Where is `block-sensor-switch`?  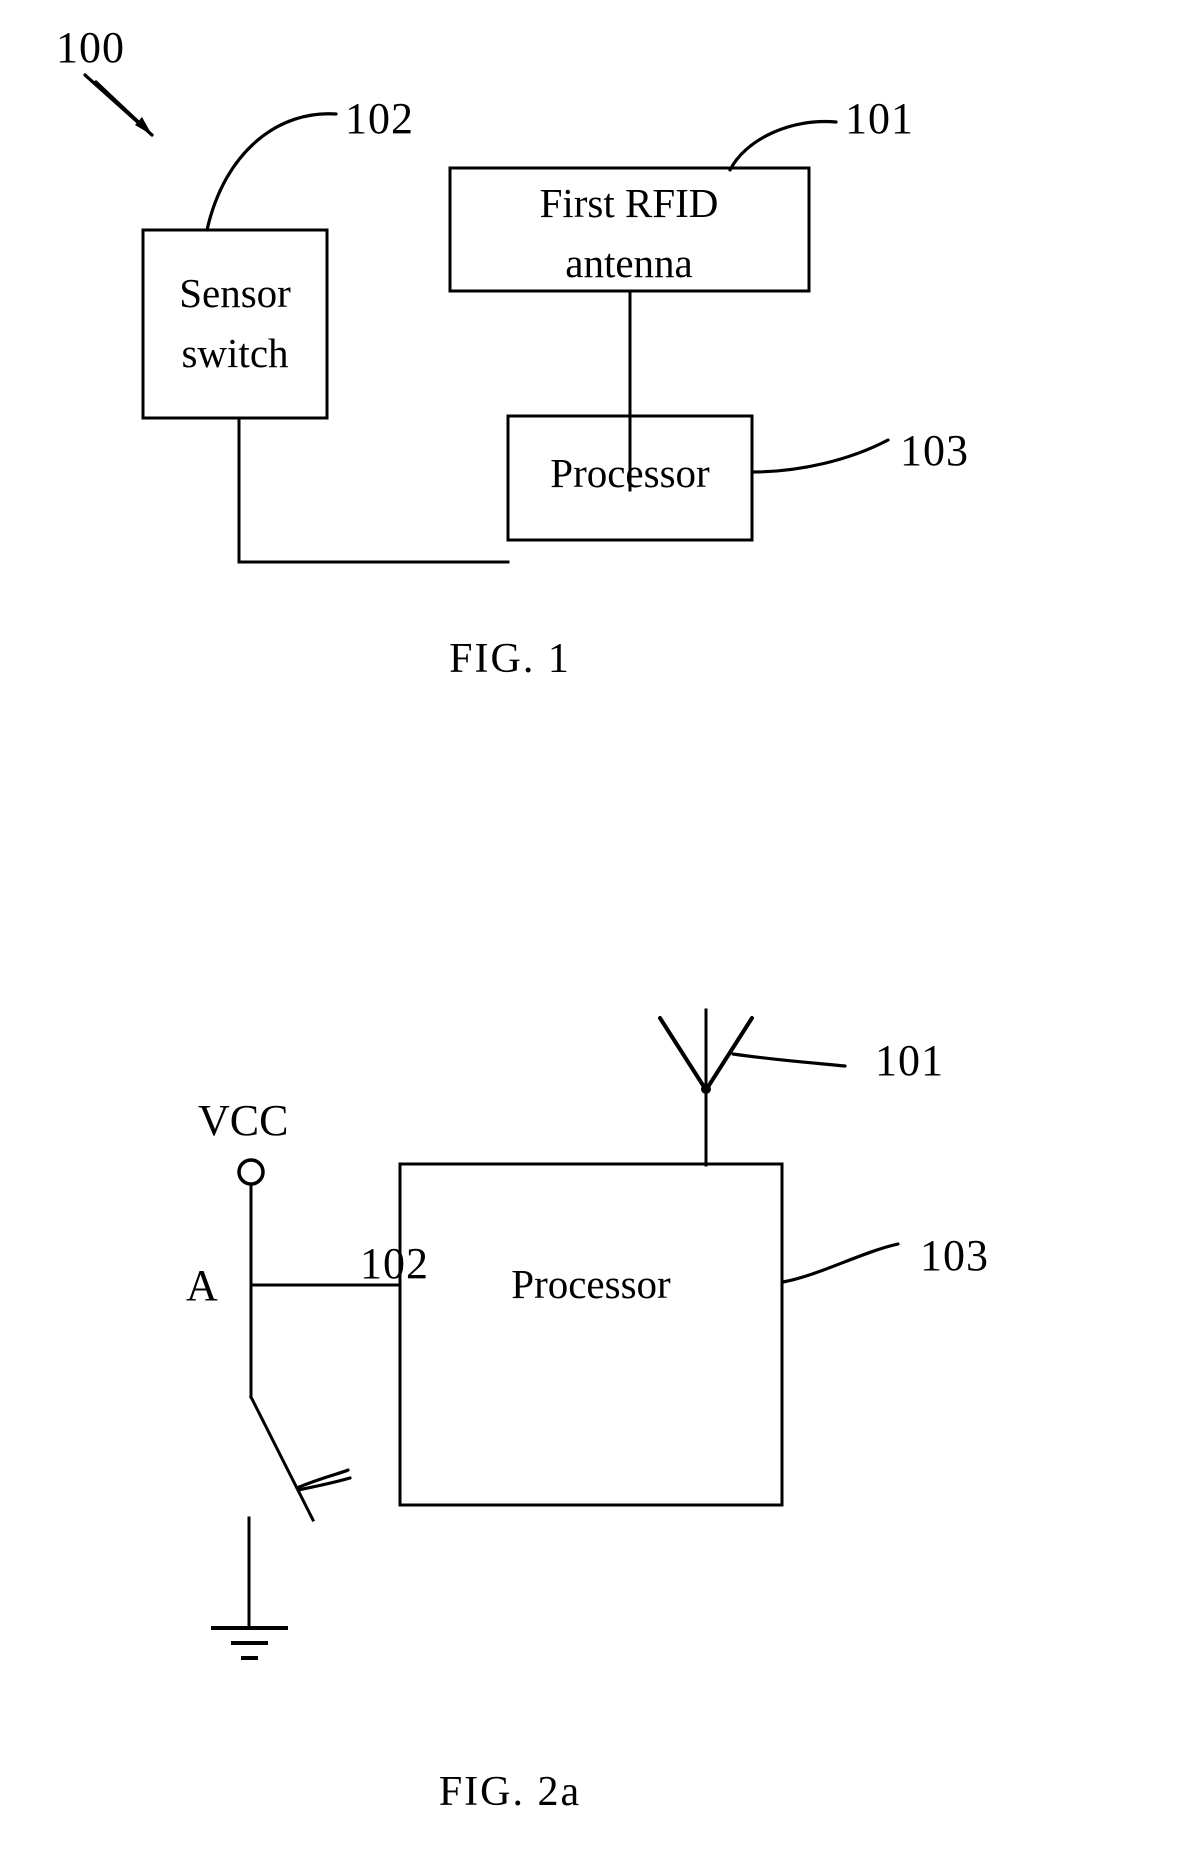
block-sensor-switch is located at coordinates (235, 324).